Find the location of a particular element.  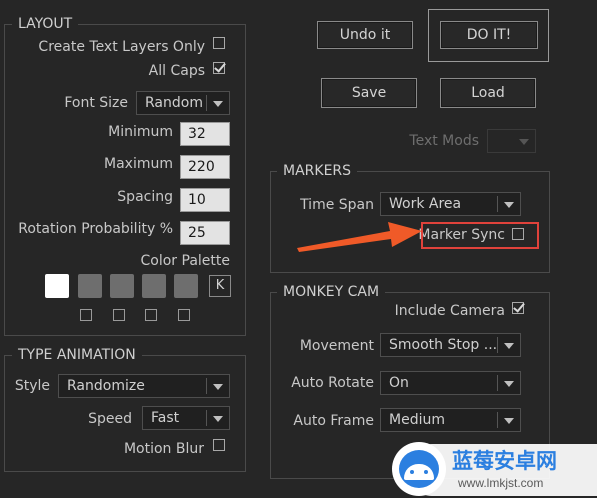

save-button: Save is located at coordinates (369, 93).